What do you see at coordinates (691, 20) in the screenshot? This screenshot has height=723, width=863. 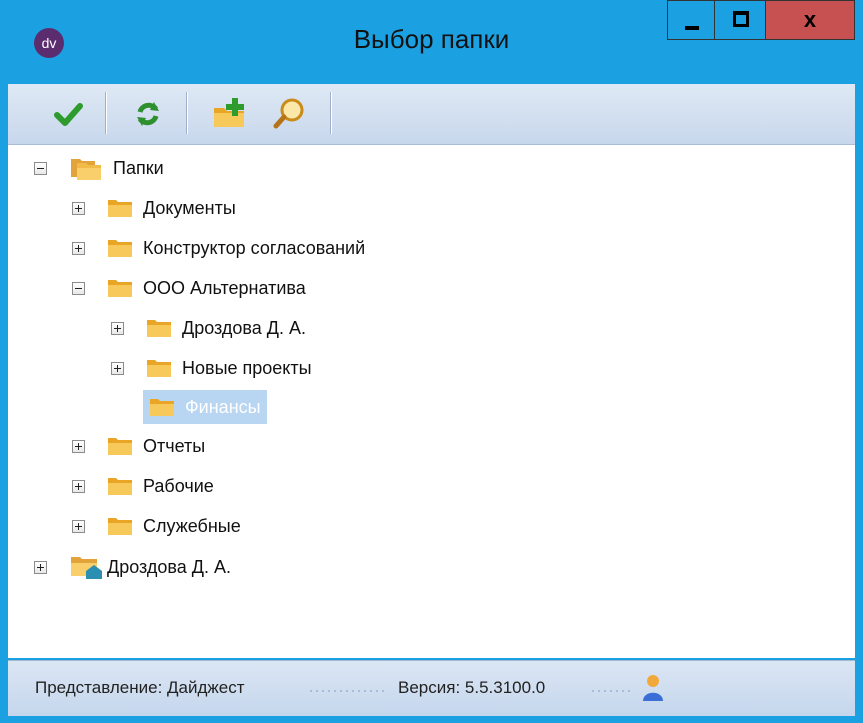 I see `minimize-button` at bounding box center [691, 20].